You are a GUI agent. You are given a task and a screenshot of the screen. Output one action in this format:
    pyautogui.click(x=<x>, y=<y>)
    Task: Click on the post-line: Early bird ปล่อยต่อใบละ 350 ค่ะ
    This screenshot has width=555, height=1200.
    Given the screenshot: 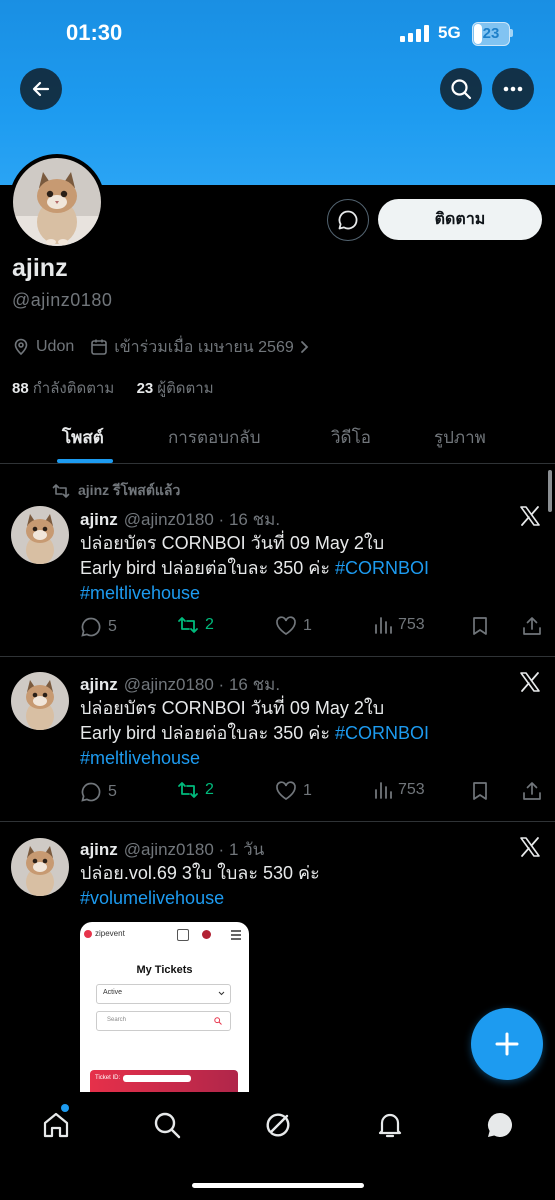 What is the action you would take?
    pyautogui.click(x=207, y=568)
    